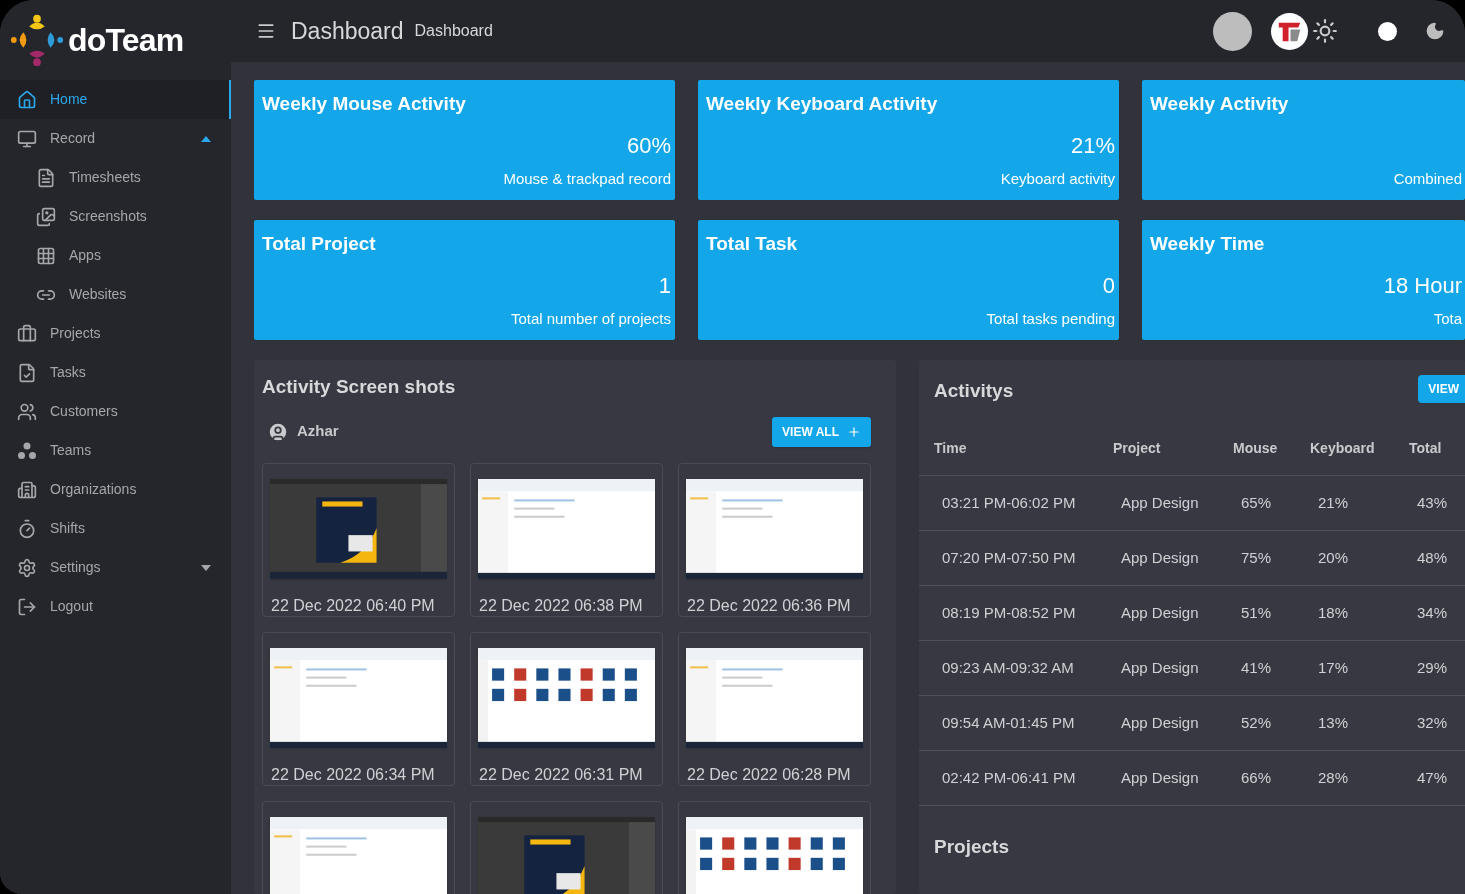  I want to click on section-title: Projects, so click(971, 847).